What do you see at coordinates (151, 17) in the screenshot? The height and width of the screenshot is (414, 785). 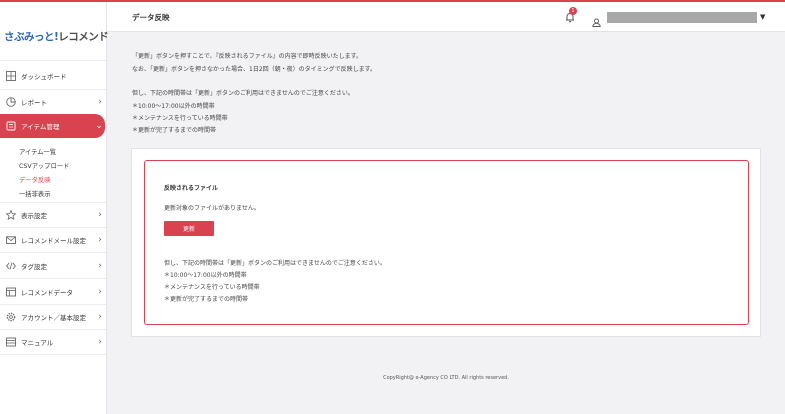 I see `page-title: データ反映` at bounding box center [151, 17].